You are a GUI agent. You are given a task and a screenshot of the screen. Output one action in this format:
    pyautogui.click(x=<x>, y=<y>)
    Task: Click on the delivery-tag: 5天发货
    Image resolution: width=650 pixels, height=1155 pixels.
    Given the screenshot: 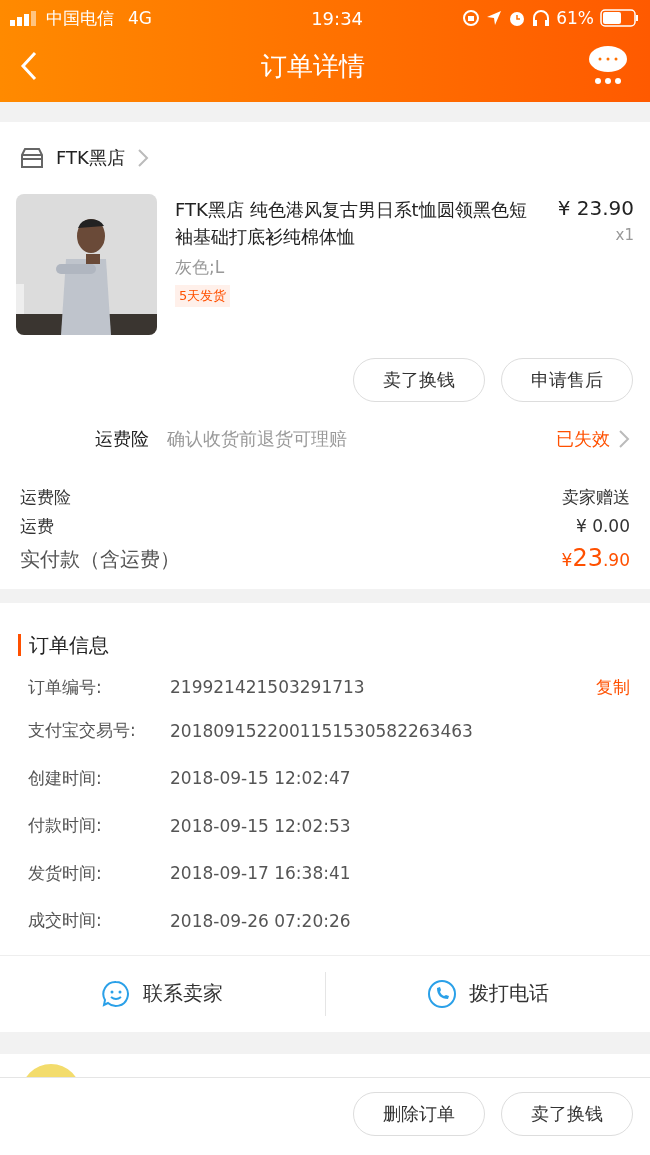 What is the action you would take?
    pyautogui.click(x=203, y=296)
    